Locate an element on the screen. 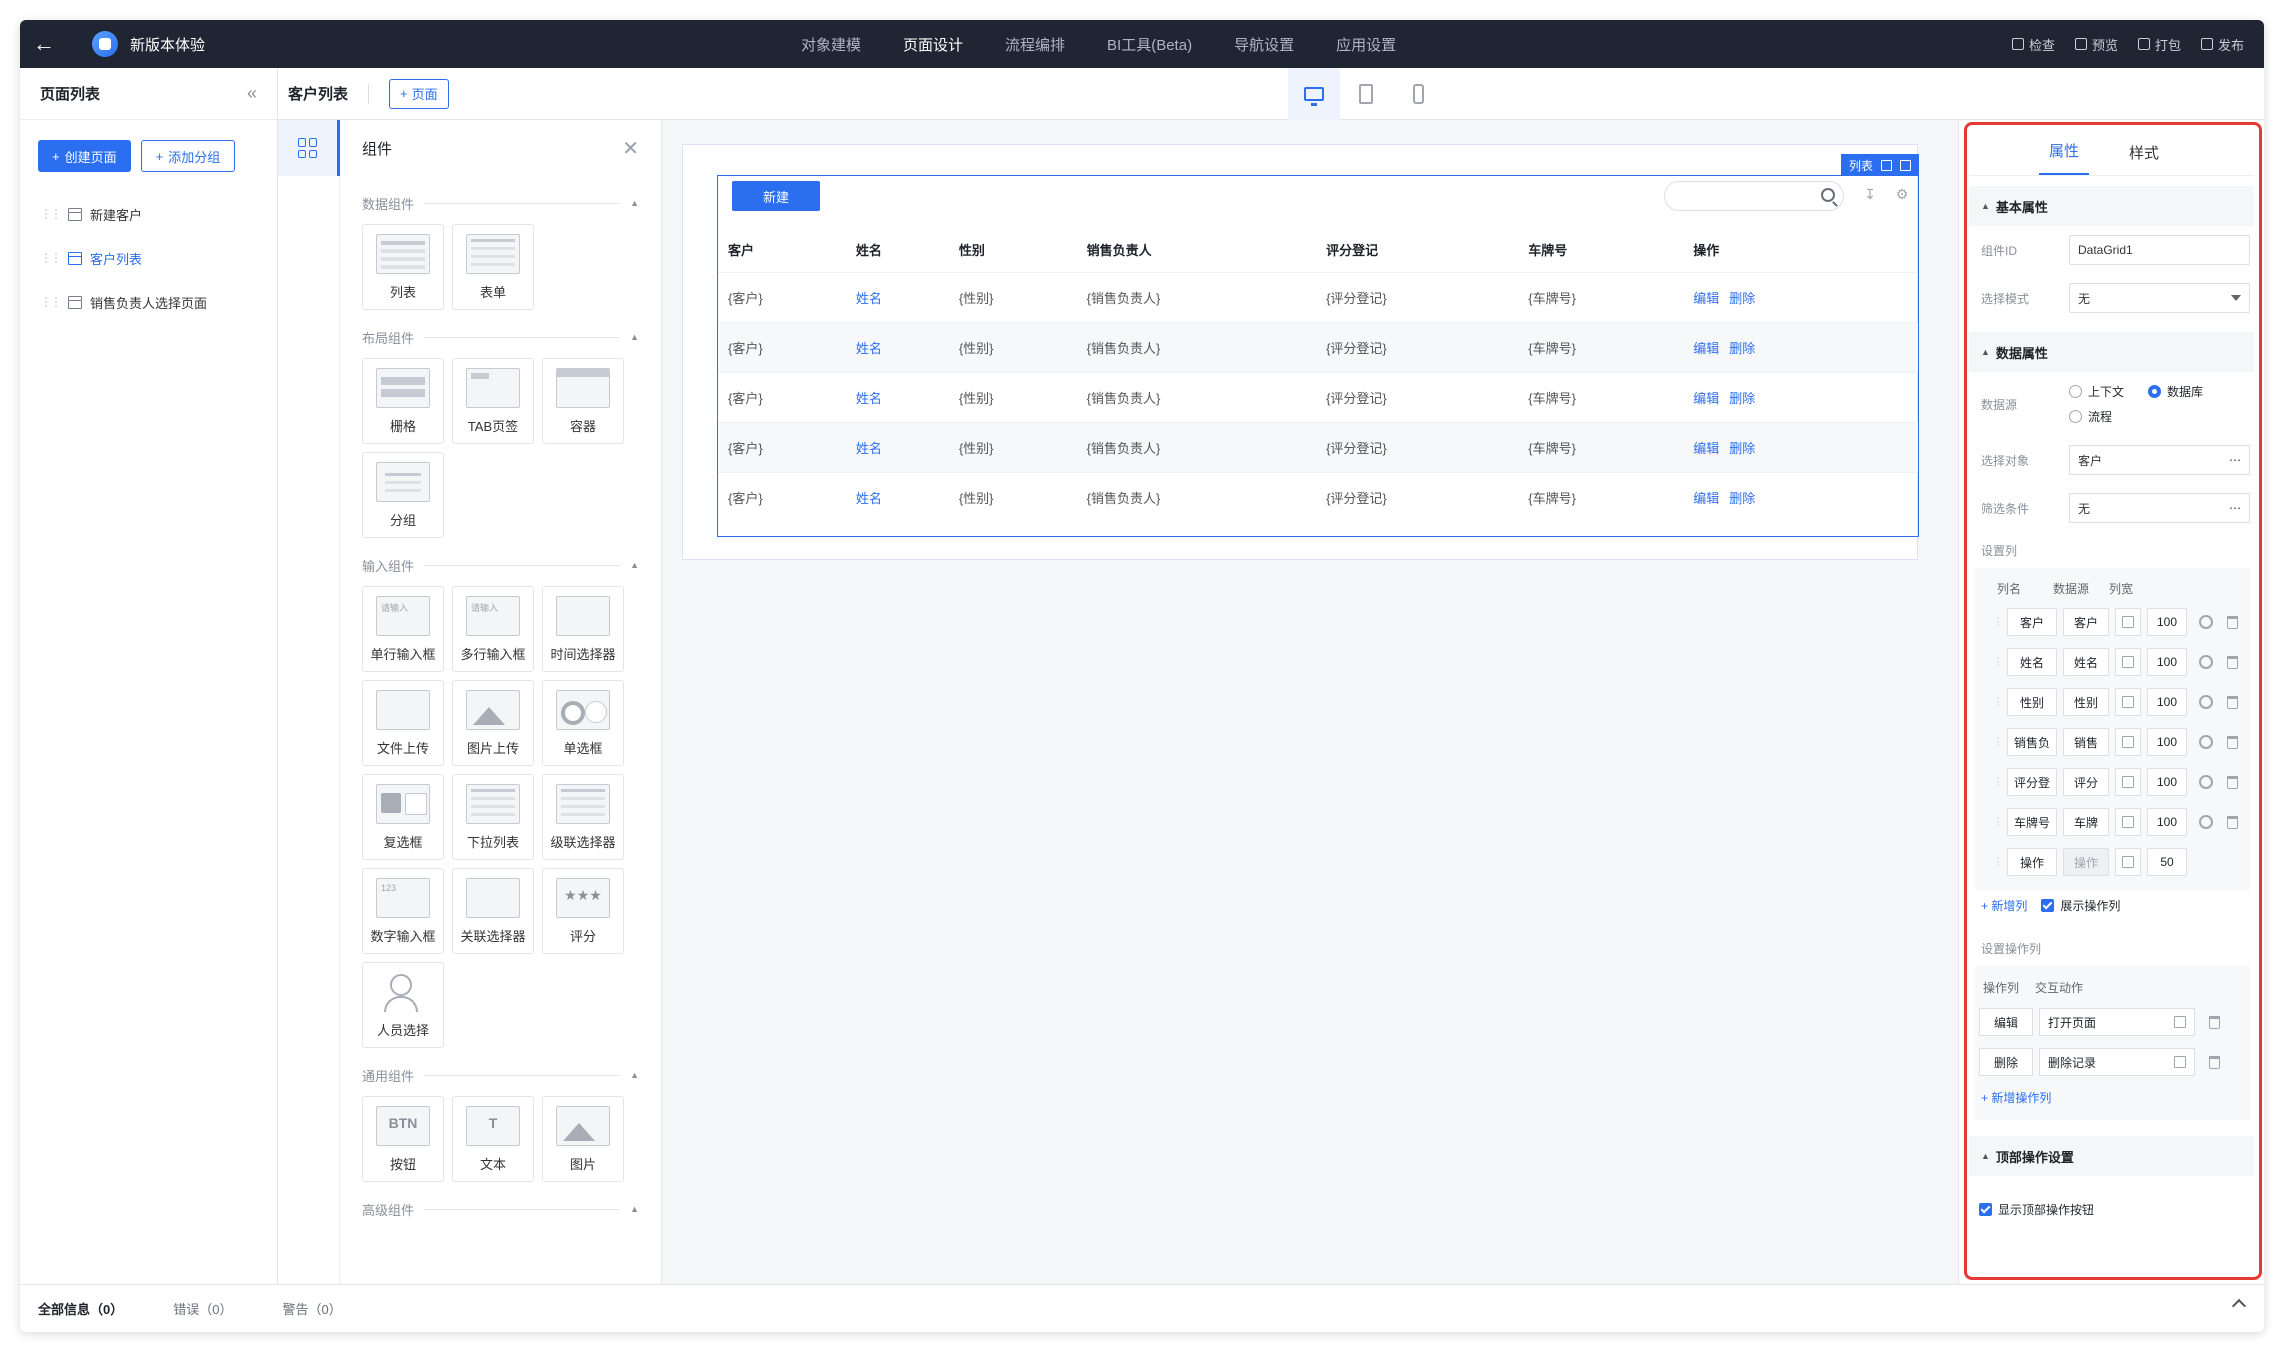 The image size is (2284, 1354). download-icon: ↧ is located at coordinates (1870, 194).